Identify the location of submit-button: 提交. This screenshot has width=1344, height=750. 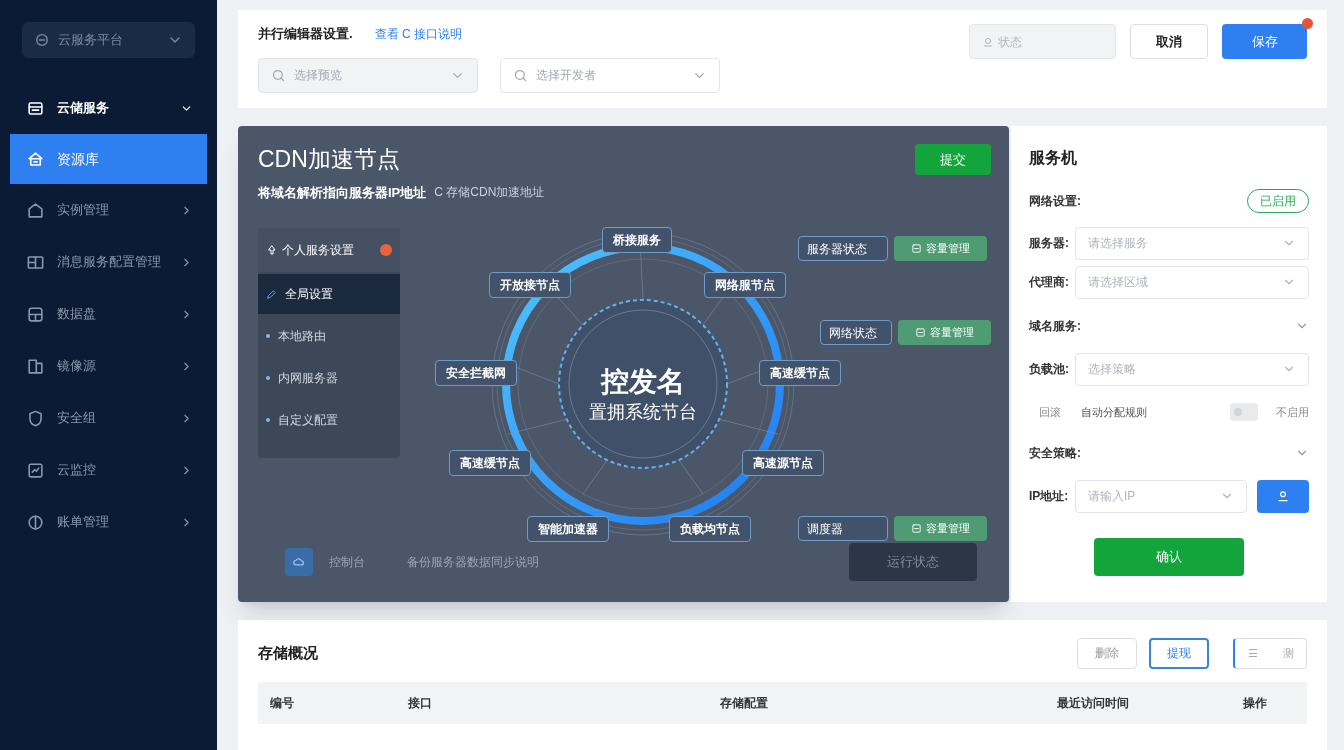
(953, 159).